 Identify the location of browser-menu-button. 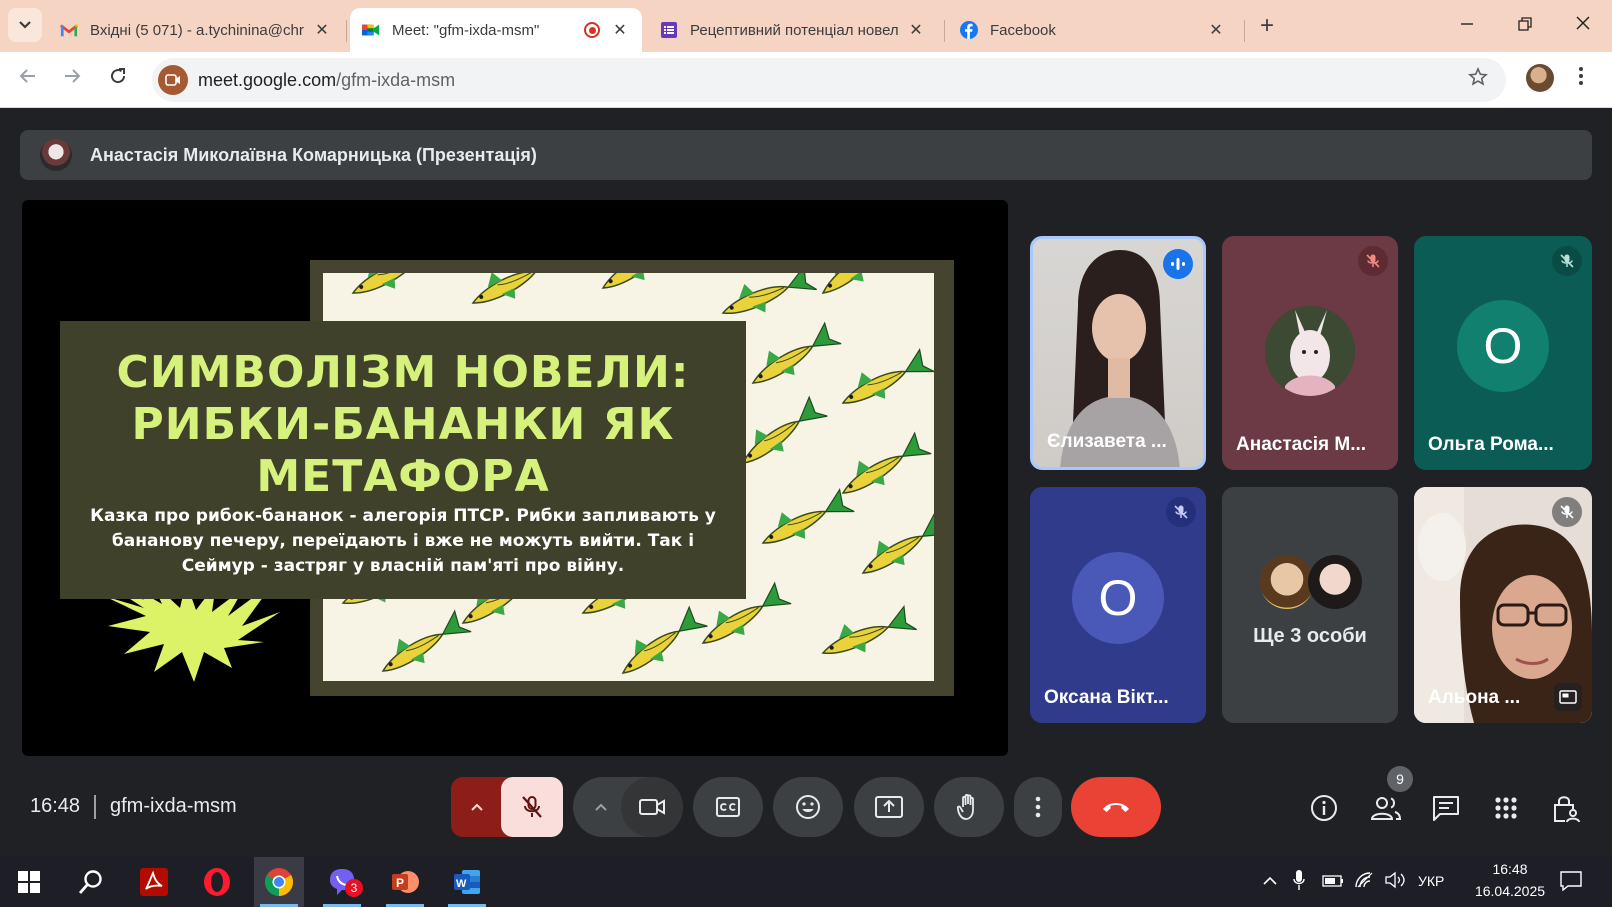
(1581, 78).